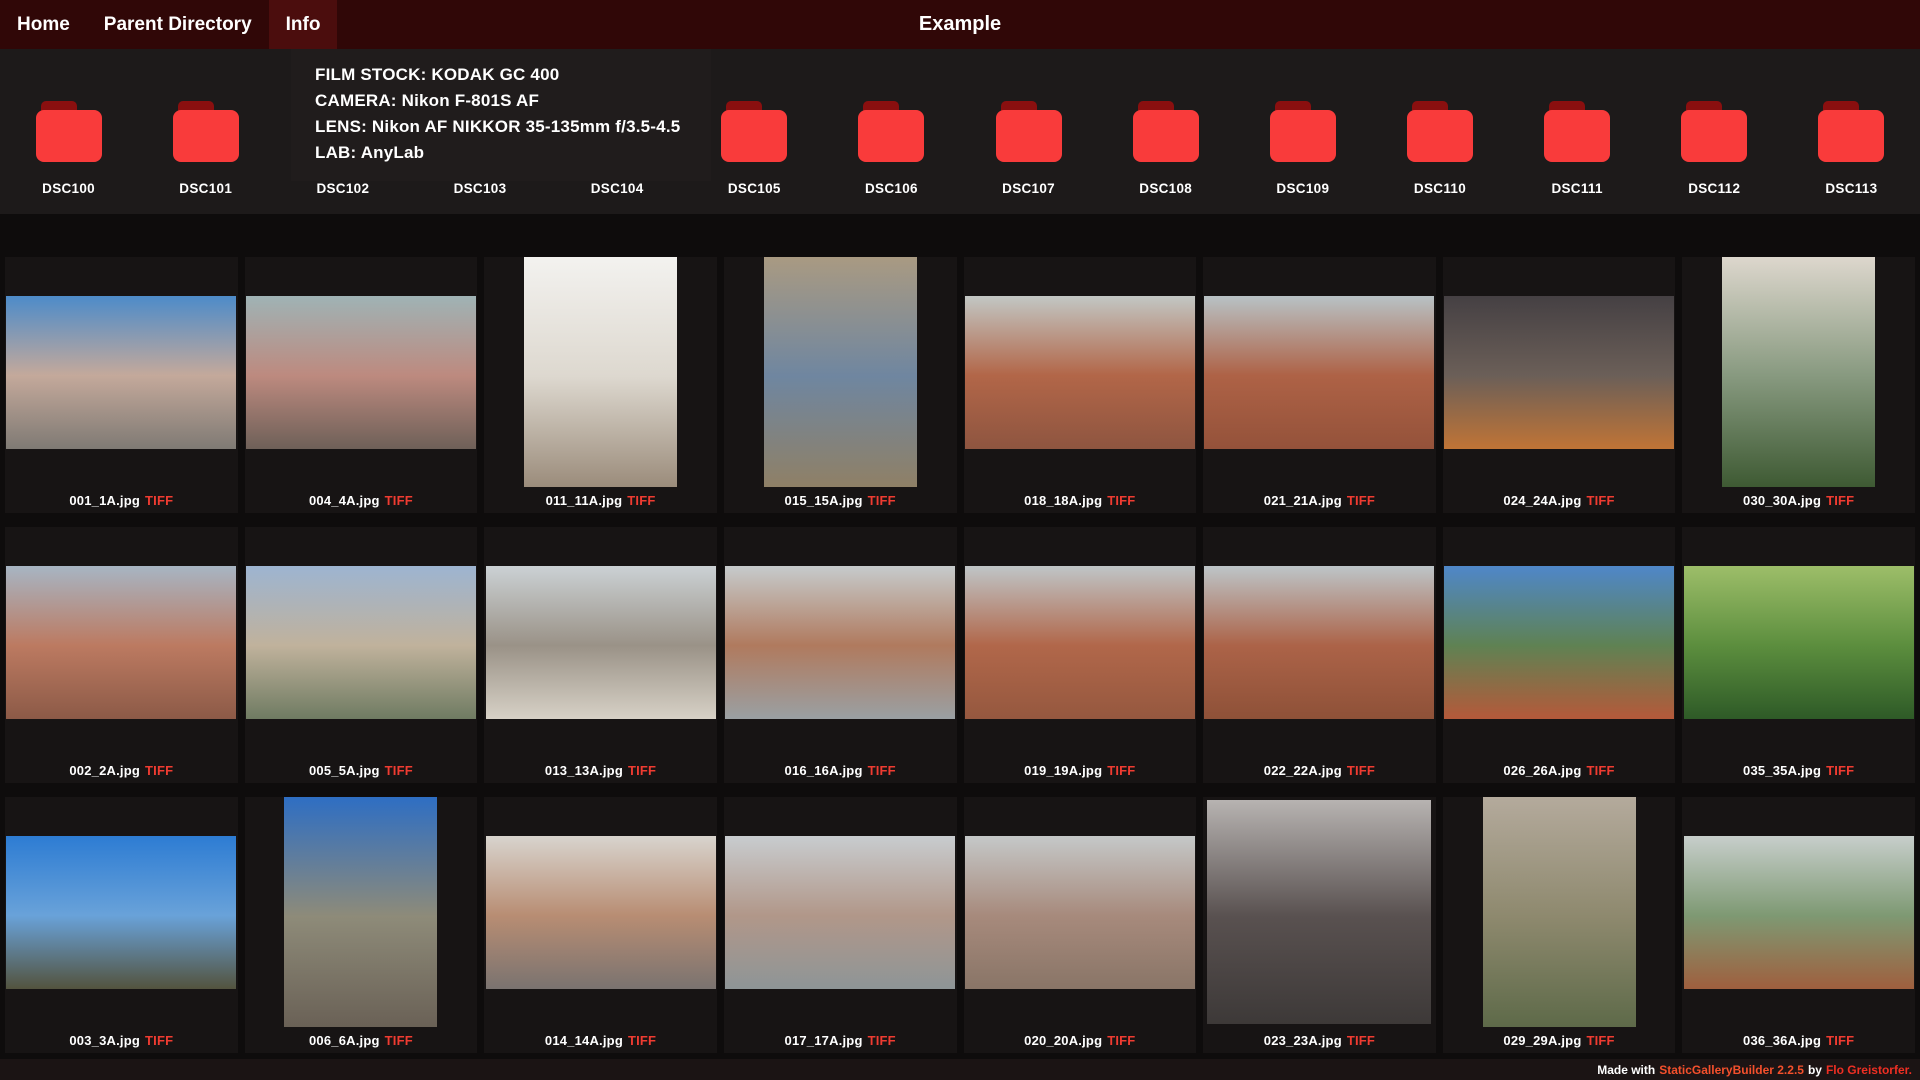 Image resolution: width=1920 pixels, height=1080 pixels. What do you see at coordinates (824, 500) in the screenshot?
I see `photo-filename-link: 015_15A.jpg` at bounding box center [824, 500].